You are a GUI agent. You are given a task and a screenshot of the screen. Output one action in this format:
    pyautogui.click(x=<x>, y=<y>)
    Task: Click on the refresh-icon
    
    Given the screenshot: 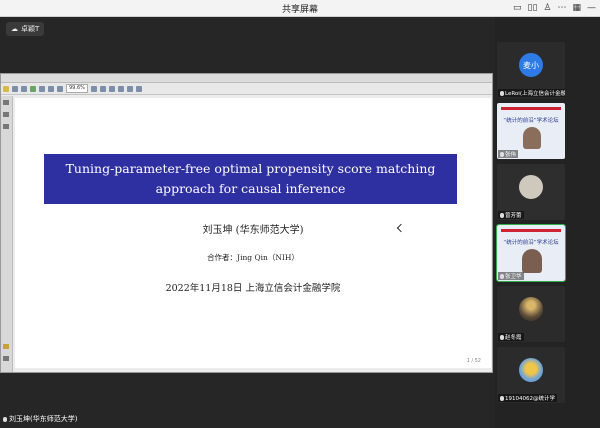 What is the action you would take?
    pyautogui.click(x=33, y=88)
    